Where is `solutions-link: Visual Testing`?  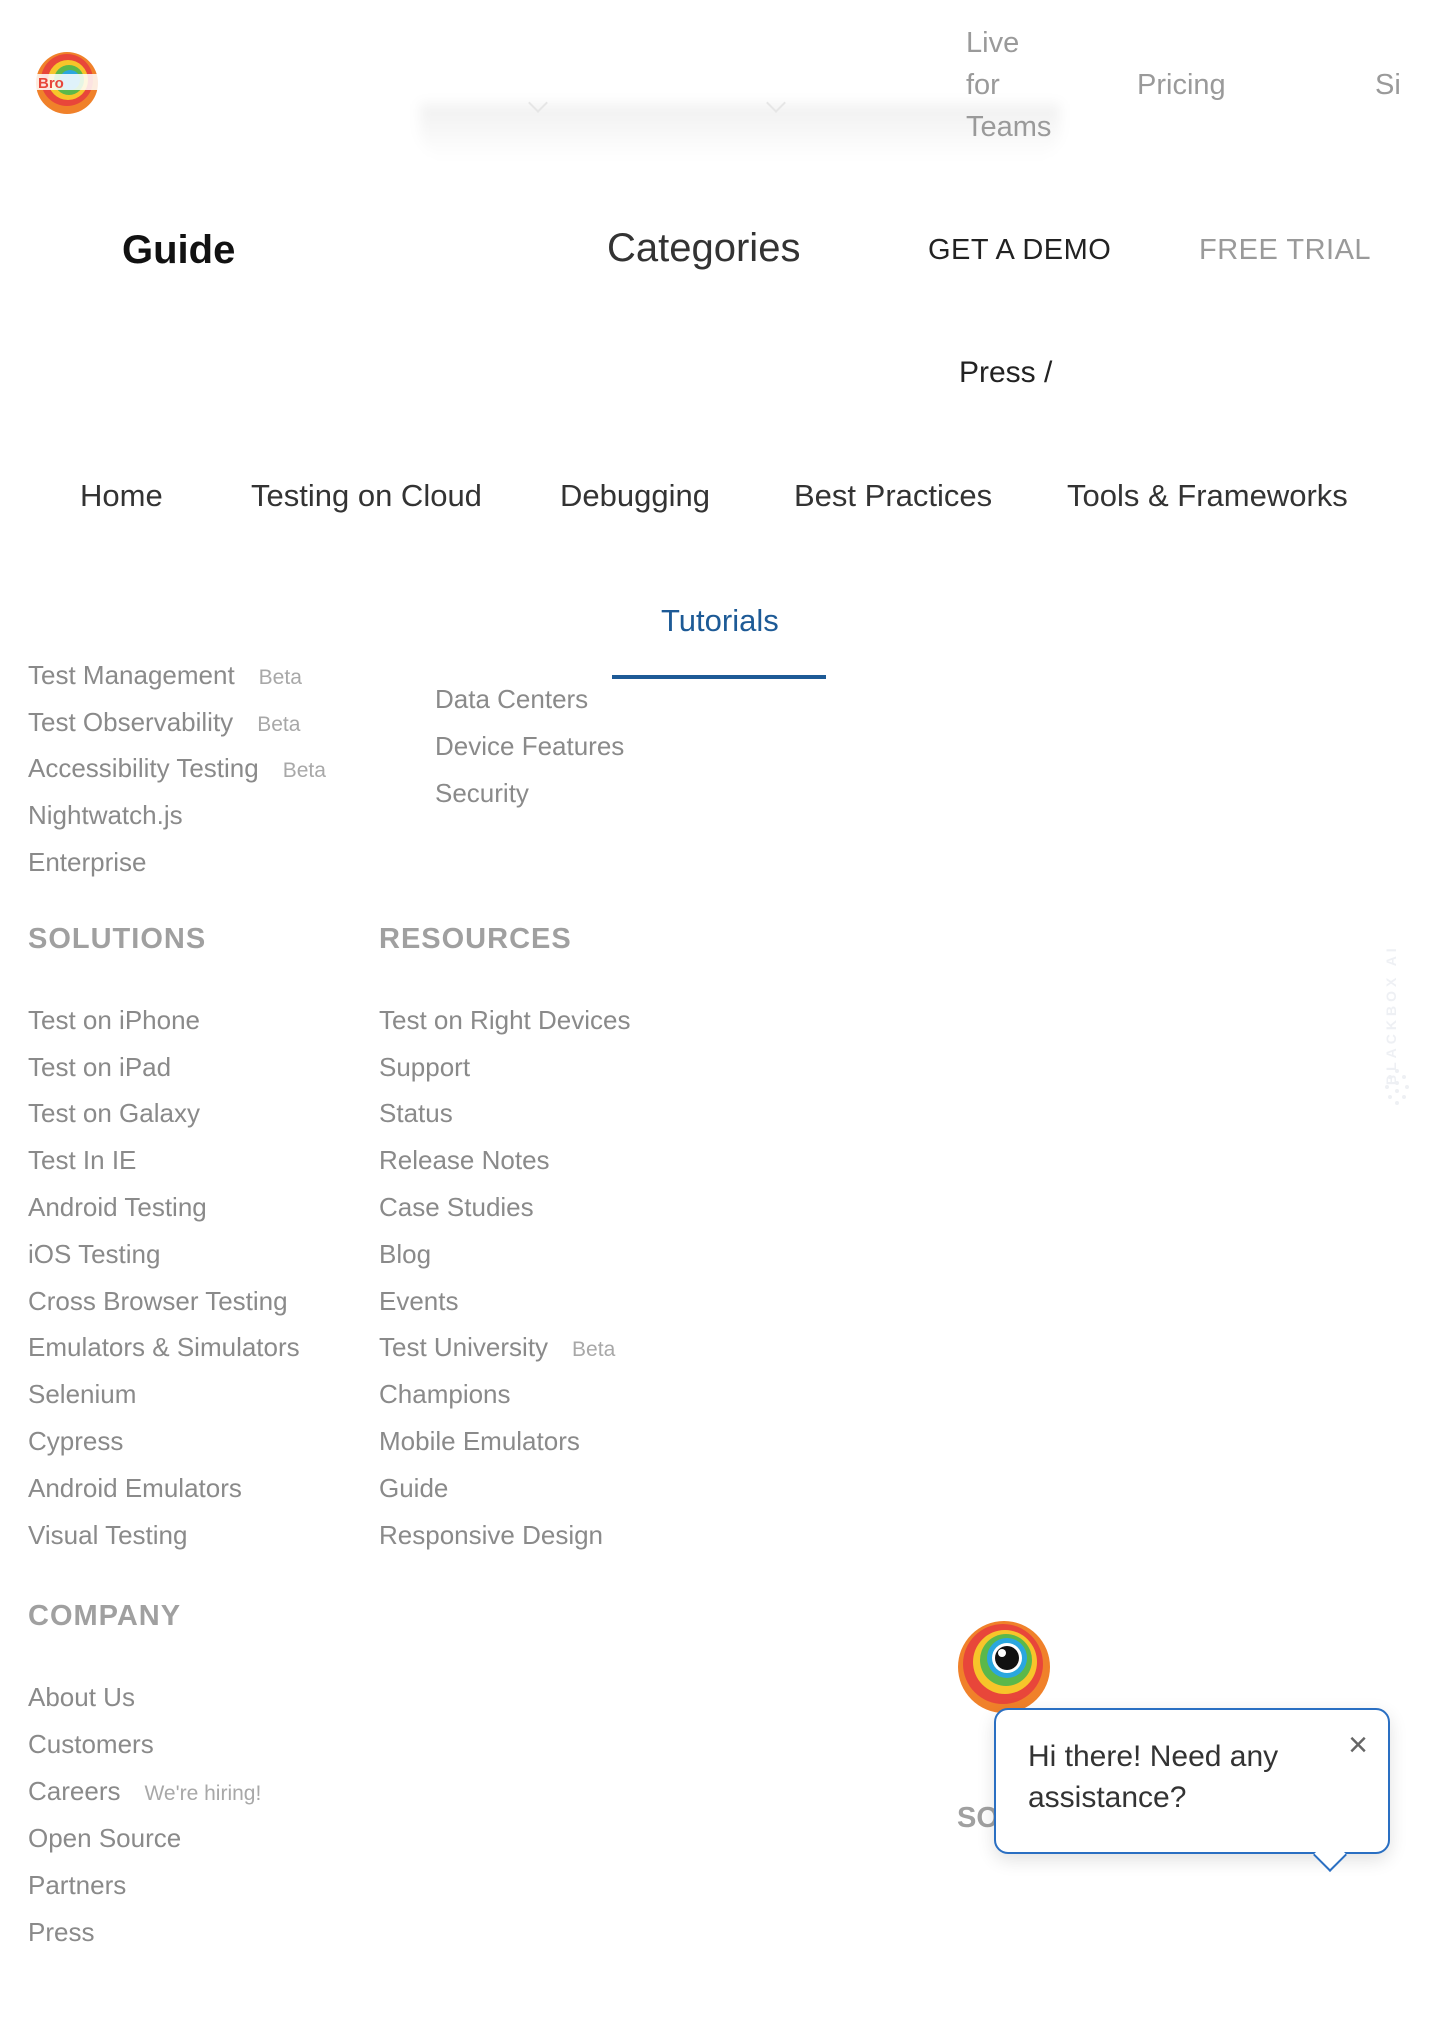
solutions-link: Visual Testing is located at coordinates (107, 1535).